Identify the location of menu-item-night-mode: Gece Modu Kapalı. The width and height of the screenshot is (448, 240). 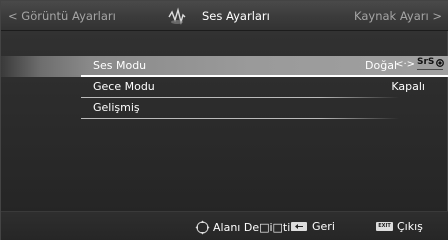
(224, 87).